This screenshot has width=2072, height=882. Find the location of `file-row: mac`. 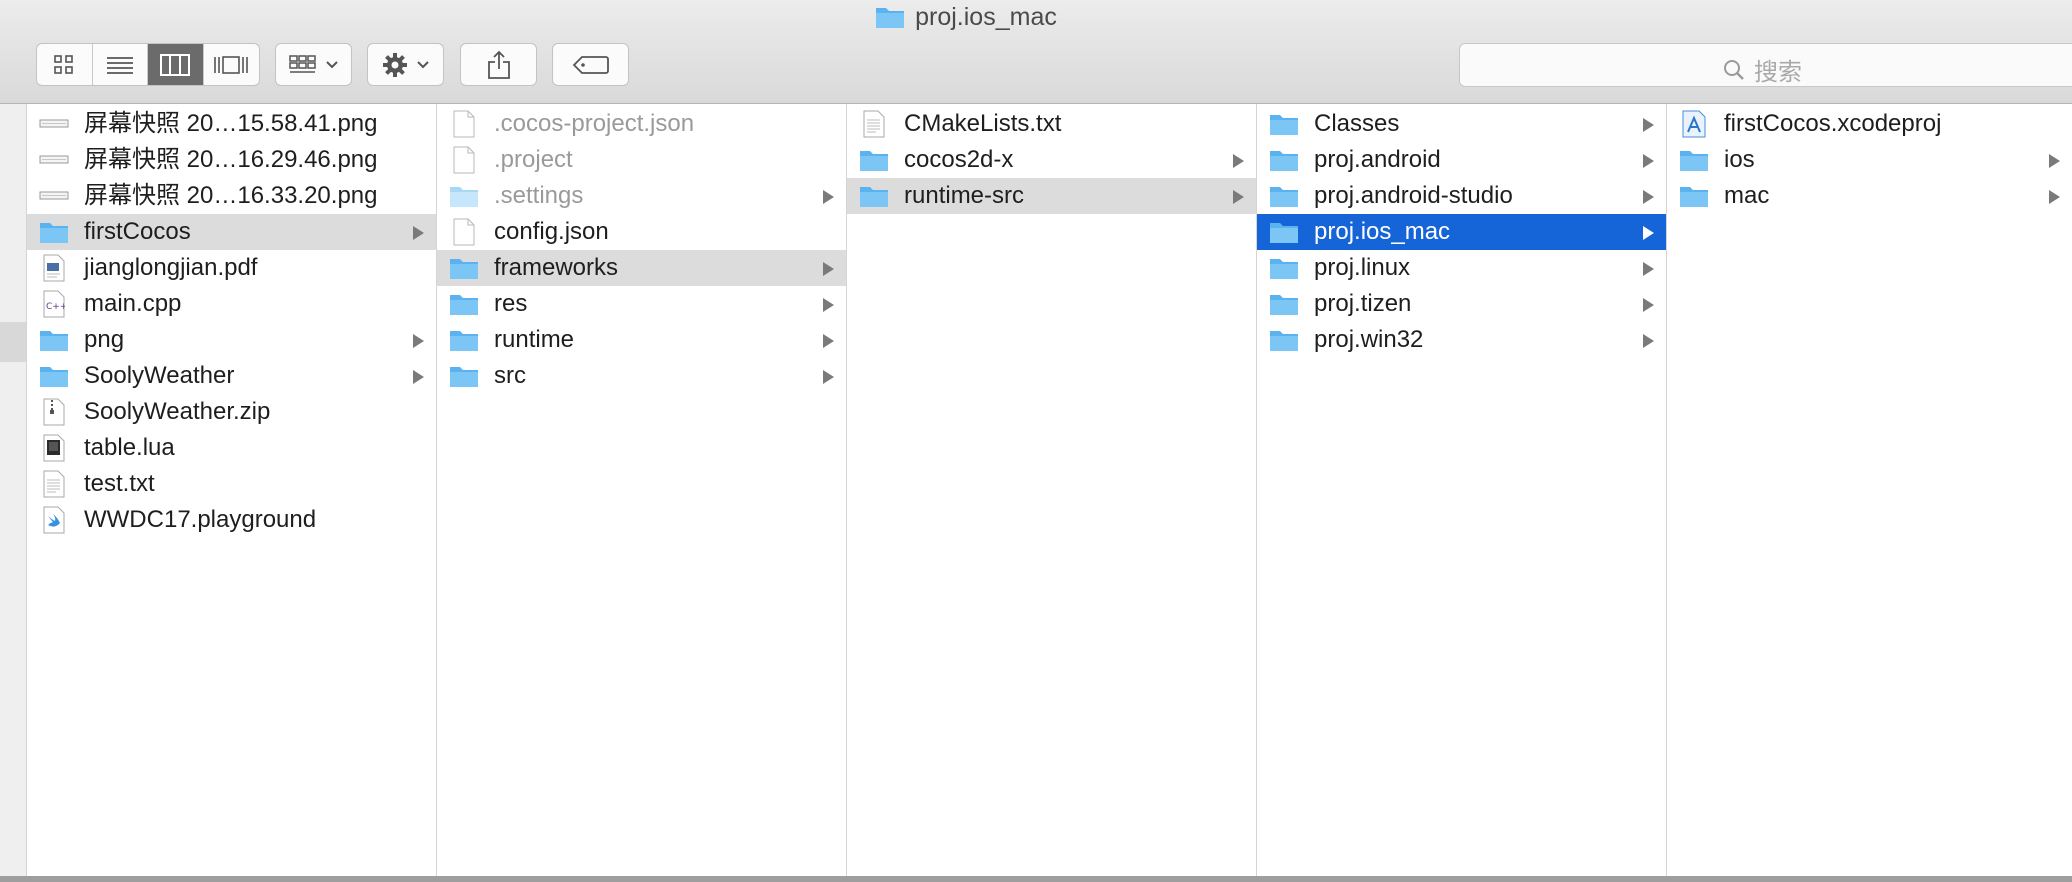

file-row: mac is located at coordinates (1869, 196).